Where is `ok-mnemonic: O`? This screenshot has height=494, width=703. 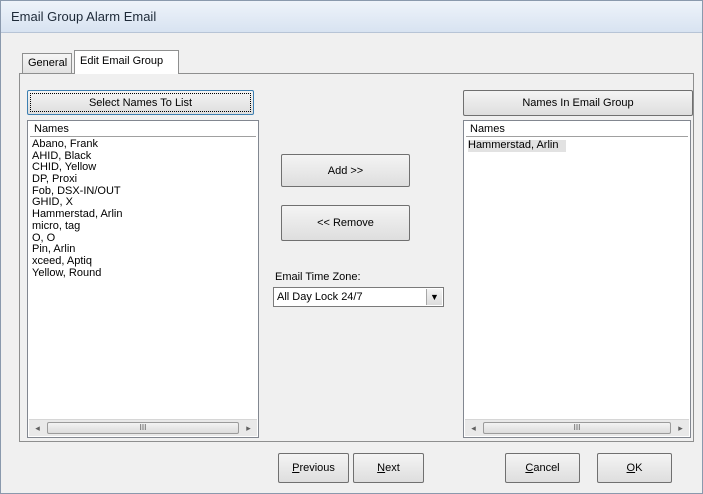 ok-mnemonic: O is located at coordinates (631, 468).